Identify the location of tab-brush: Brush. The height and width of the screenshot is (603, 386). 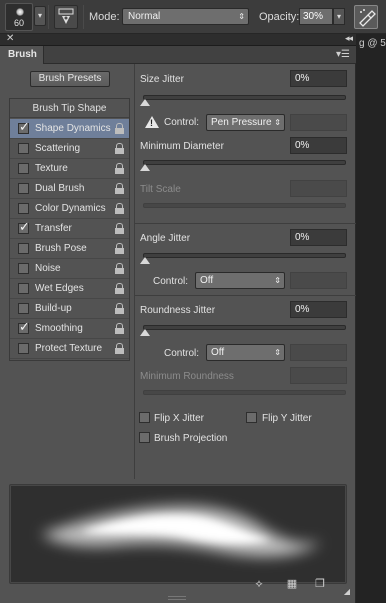
(22, 55).